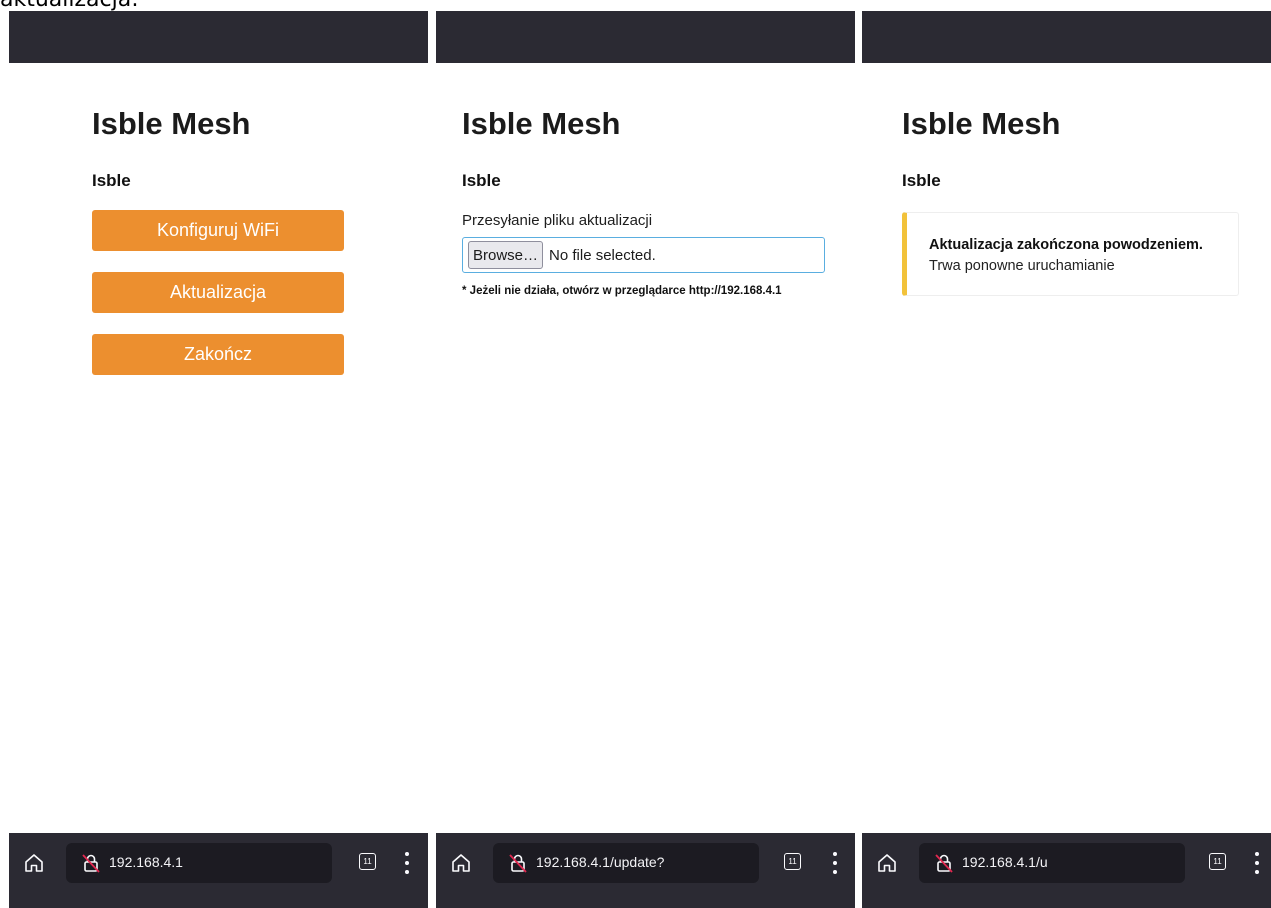 The width and height of the screenshot is (1271, 908). What do you see at coordinates (600, 862) in the screenshot?
I see `url-text: 192.168.4.1/update?` at bounding box center [600, 862].